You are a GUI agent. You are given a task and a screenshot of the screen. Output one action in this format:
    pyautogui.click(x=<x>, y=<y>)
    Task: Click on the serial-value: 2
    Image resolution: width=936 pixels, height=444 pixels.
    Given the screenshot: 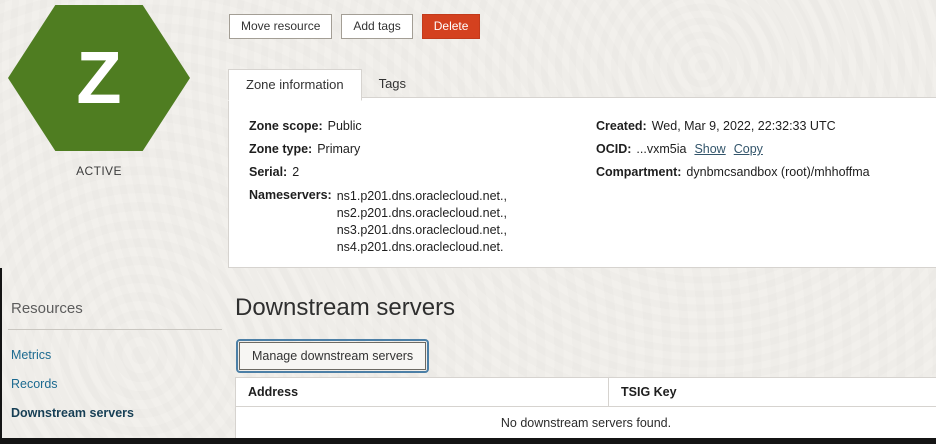 What is the action you would take?
    pyautogui.click(x=296, y=172)
    